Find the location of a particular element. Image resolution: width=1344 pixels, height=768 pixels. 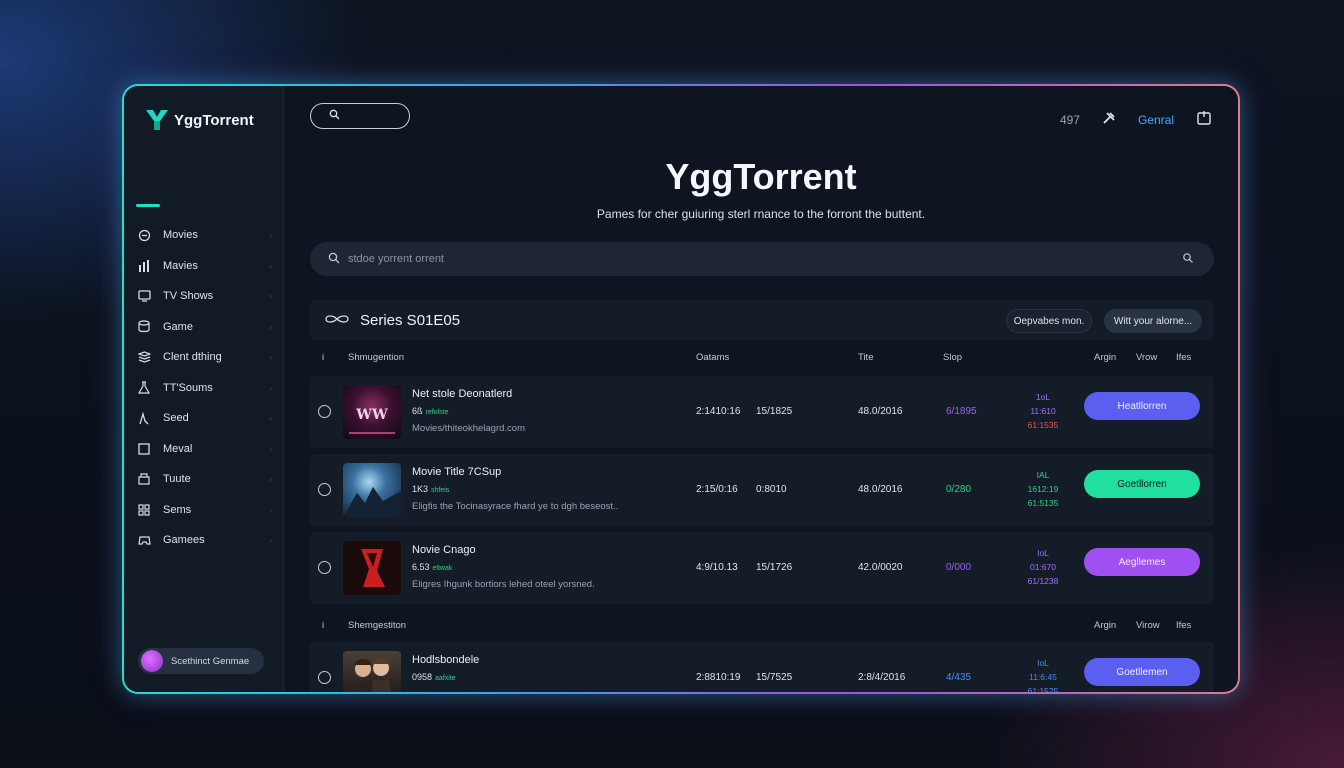

download-button: Heatllorren is located at coordinates (1142, 406).